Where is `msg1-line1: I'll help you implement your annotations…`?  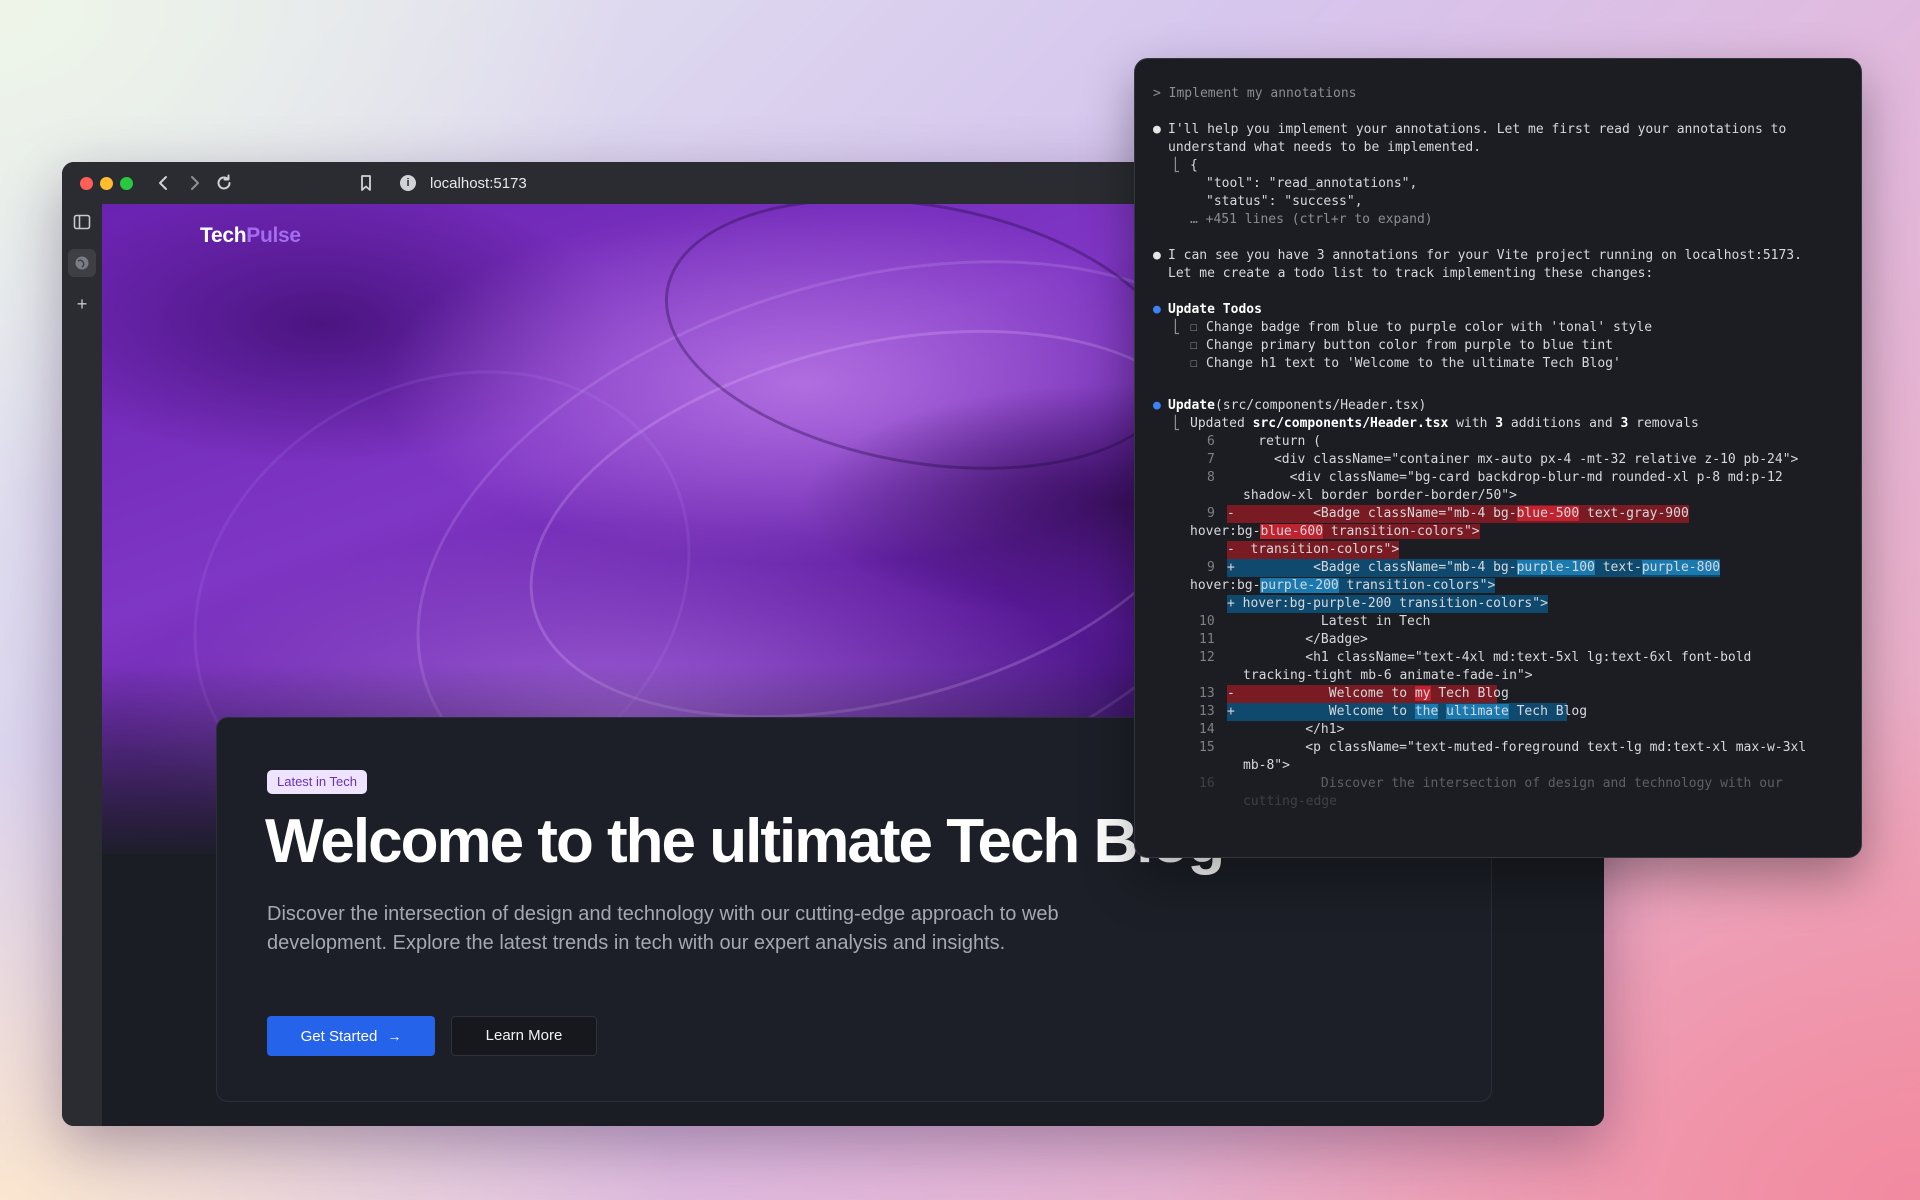 msg1-line1: I'll help you implement your annotations… is located at coordinates (1477, 129).